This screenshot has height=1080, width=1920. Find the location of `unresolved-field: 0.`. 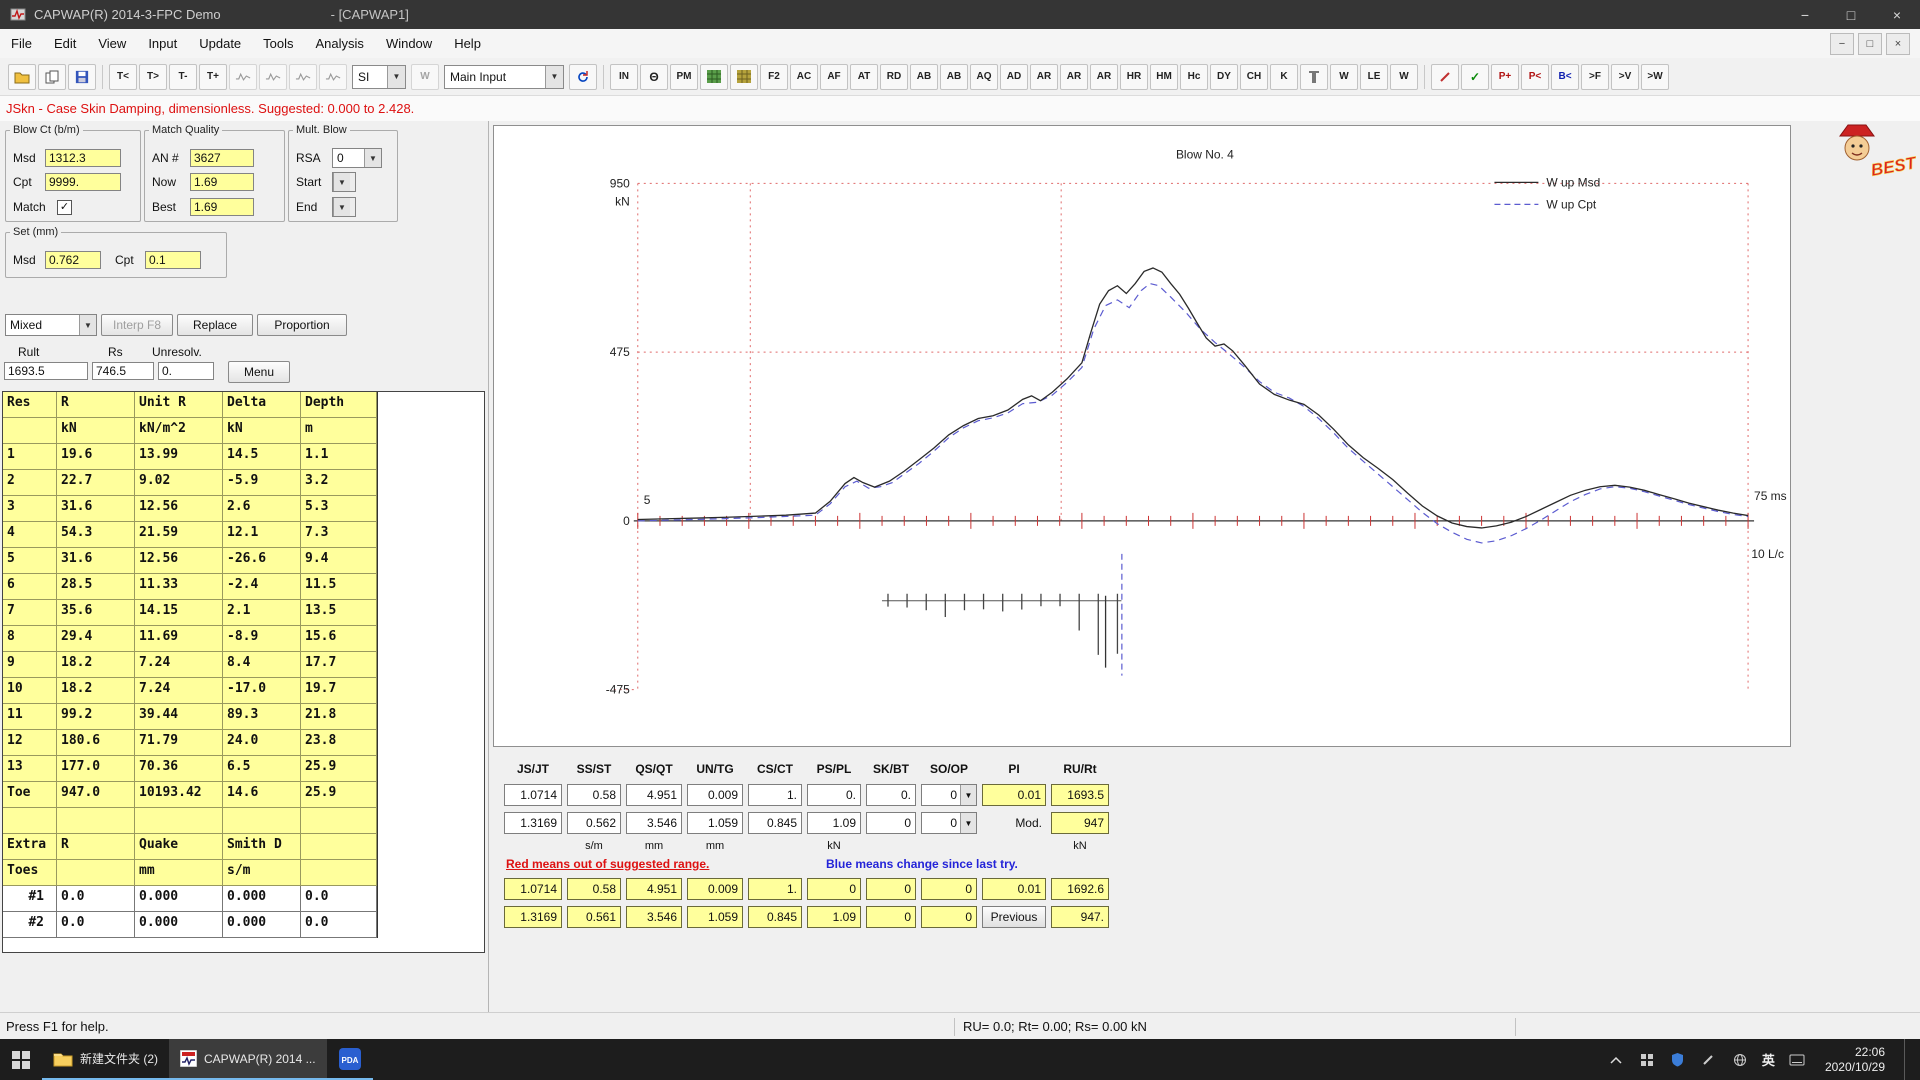

unresolved-field: 0. is located at coordinates (186, 371).